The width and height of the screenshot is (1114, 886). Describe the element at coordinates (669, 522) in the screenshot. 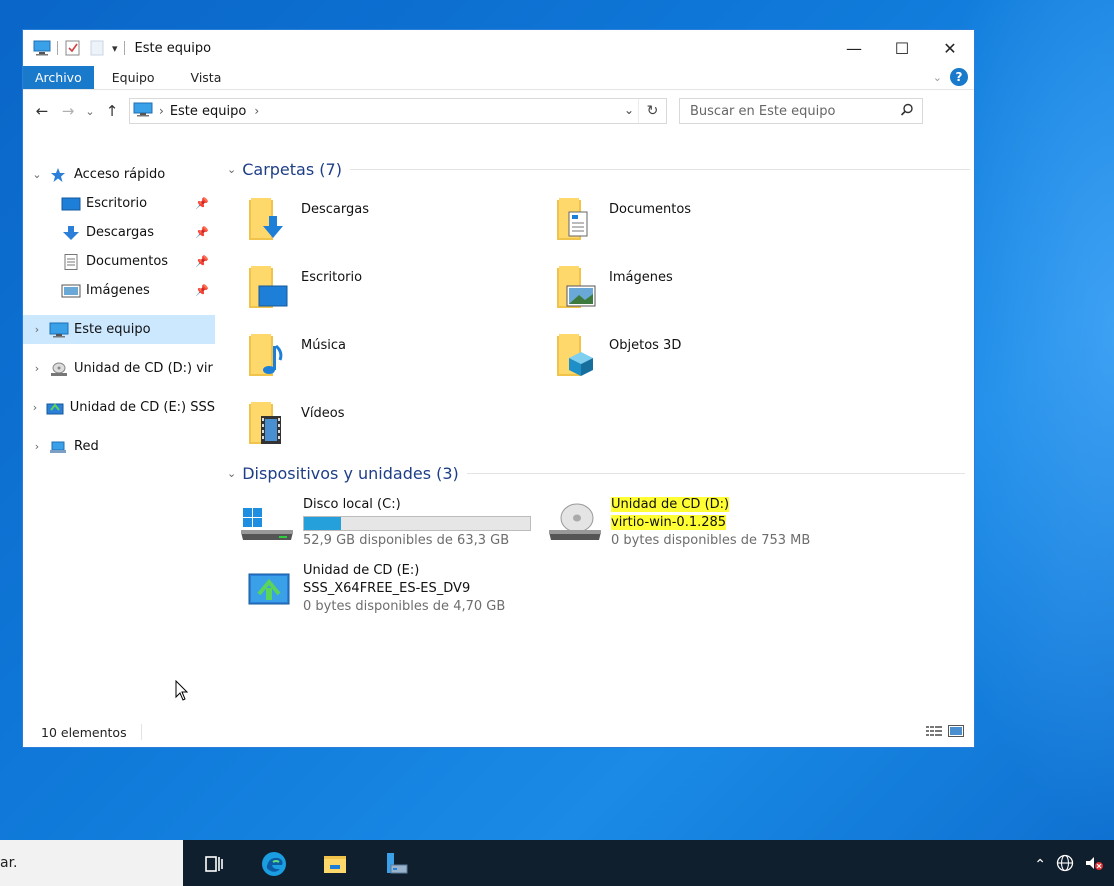

I see `highlighted-volume-label: virtio-win-0.1.285` at that location.